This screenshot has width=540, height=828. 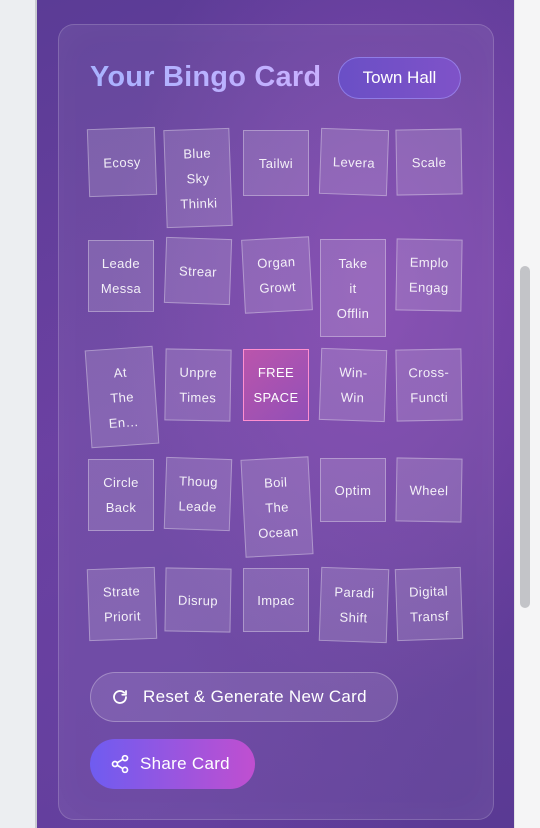 What do you see at coordinates (120, 697) in the screenshot?
I see `refresh-icon` at bounding box center [120, 697].